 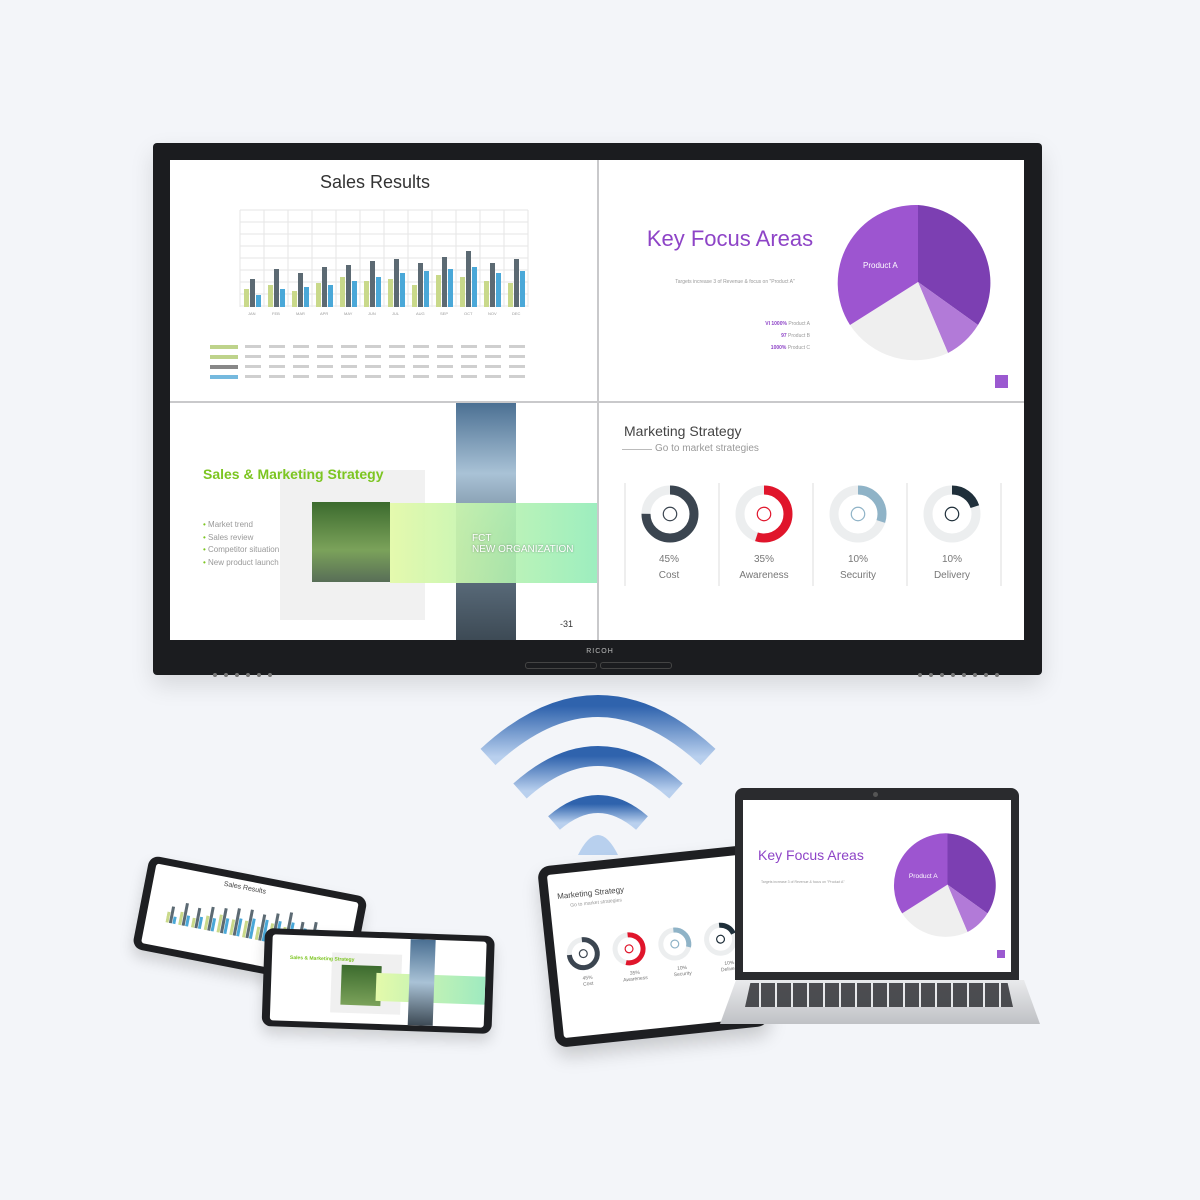 I want to click on bullet-item: New product launch, so click(x=273, y=563).